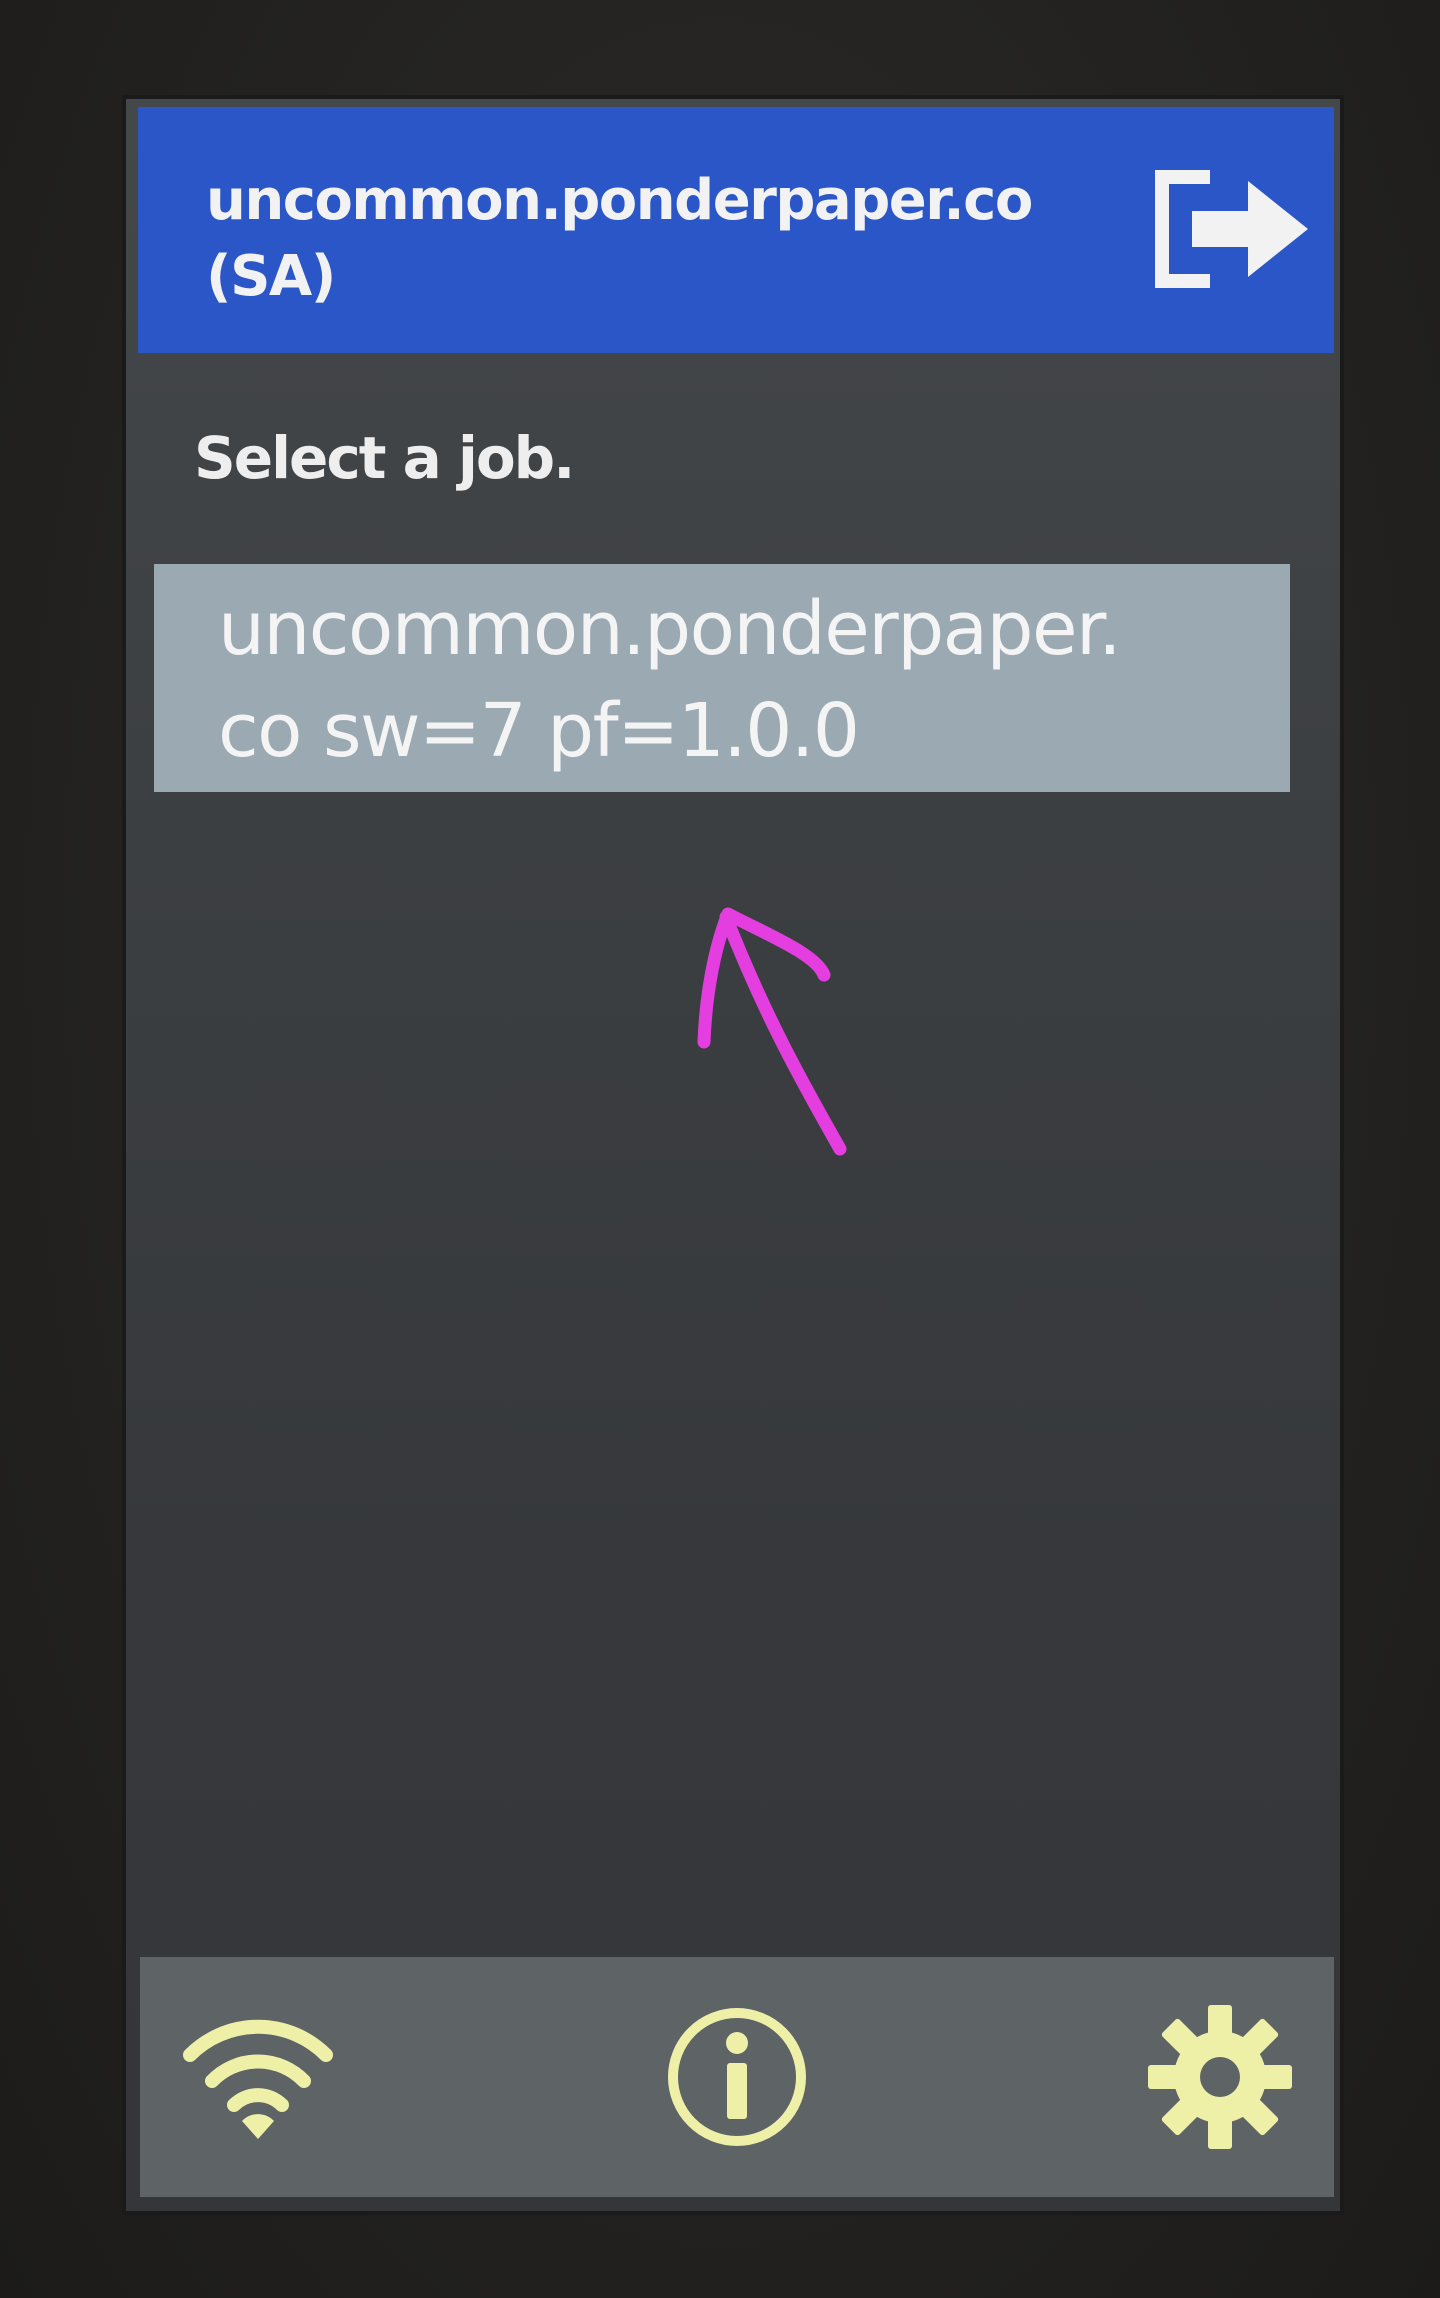 This screenshot has height=2298, width=1440. I want to click on wifi-icon, so click(258, 2079).